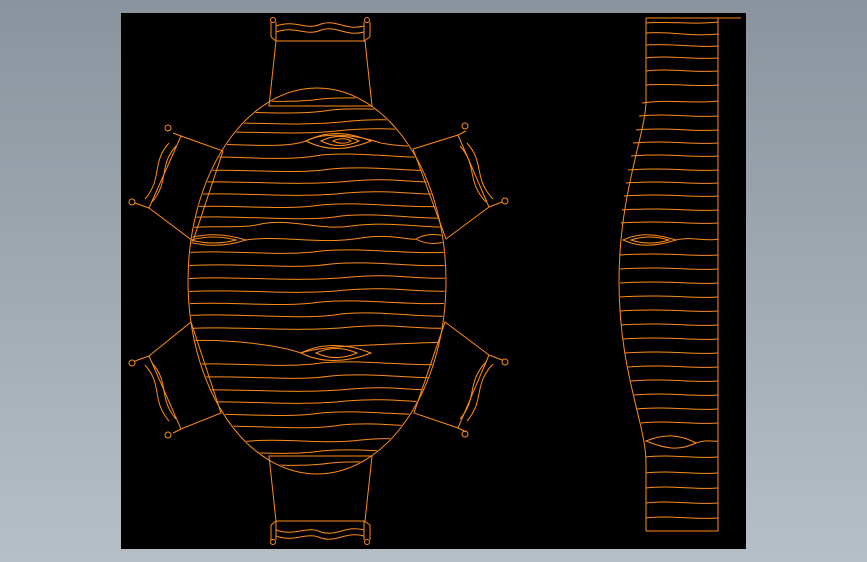  Describe the element at coordinates (175, 380) in the screenshot. I see `chair-lower-left` at that location.